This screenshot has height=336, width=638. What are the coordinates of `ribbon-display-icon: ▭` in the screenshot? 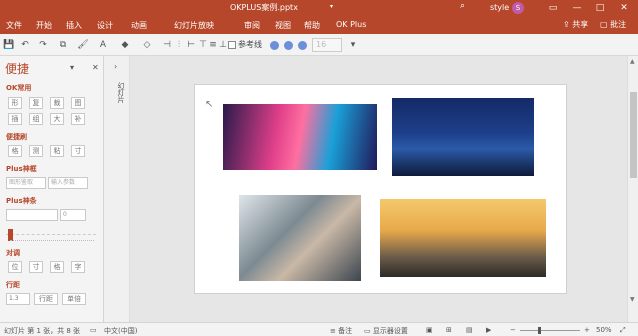 It's located at (553, 8).